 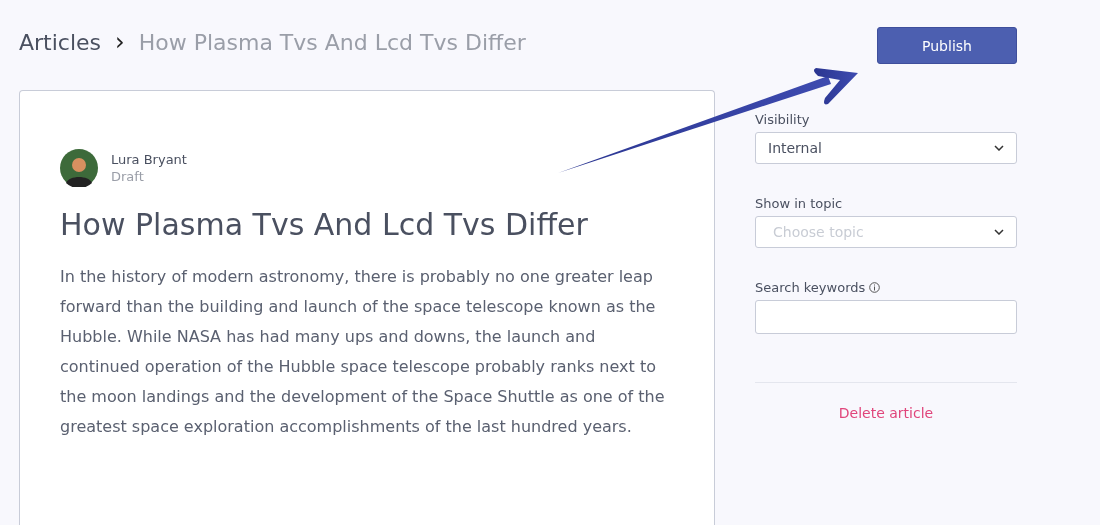 What do you see at coordinates (324, 224) in the screenshot?
I see `article-title: How Plasma Tvs And Lcd Tvs Differ` at bounding box center [324, 224].